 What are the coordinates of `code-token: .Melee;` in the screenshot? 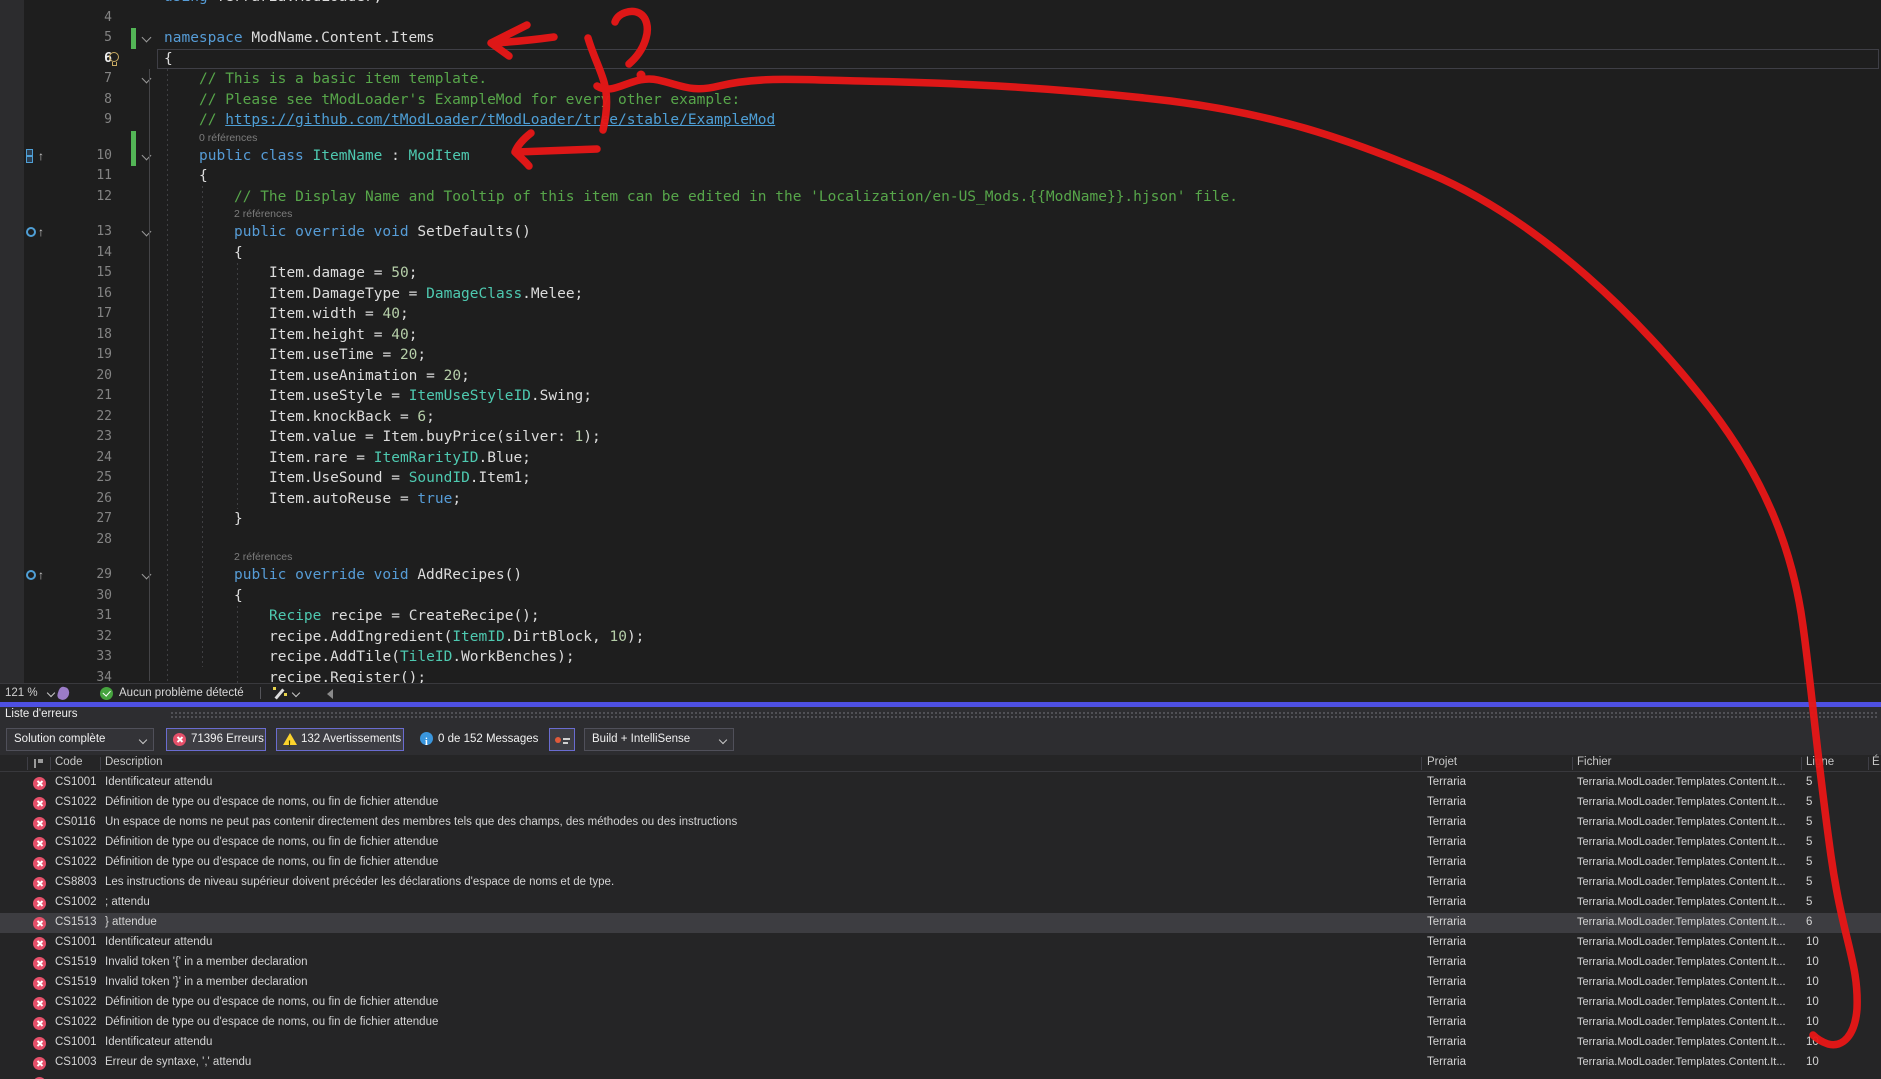 It's located at (553, 293).